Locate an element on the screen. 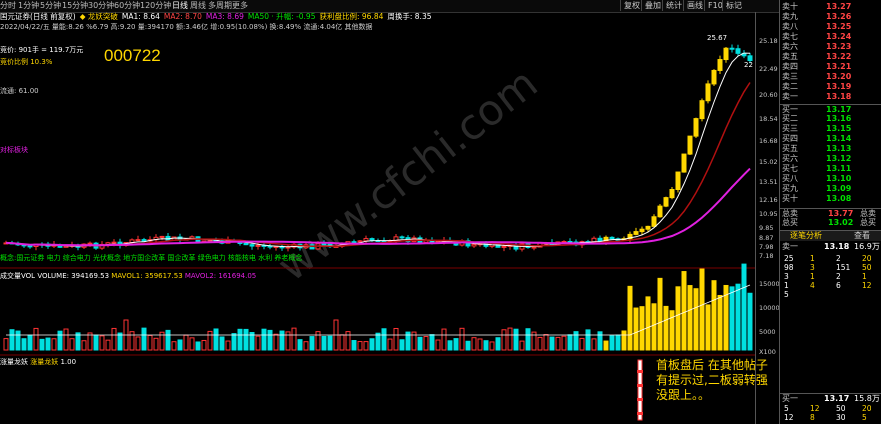 Image resolution: width=881 pixels, height=424 pixels. sell-level: 卖六 is located at coordinates (790, 46).